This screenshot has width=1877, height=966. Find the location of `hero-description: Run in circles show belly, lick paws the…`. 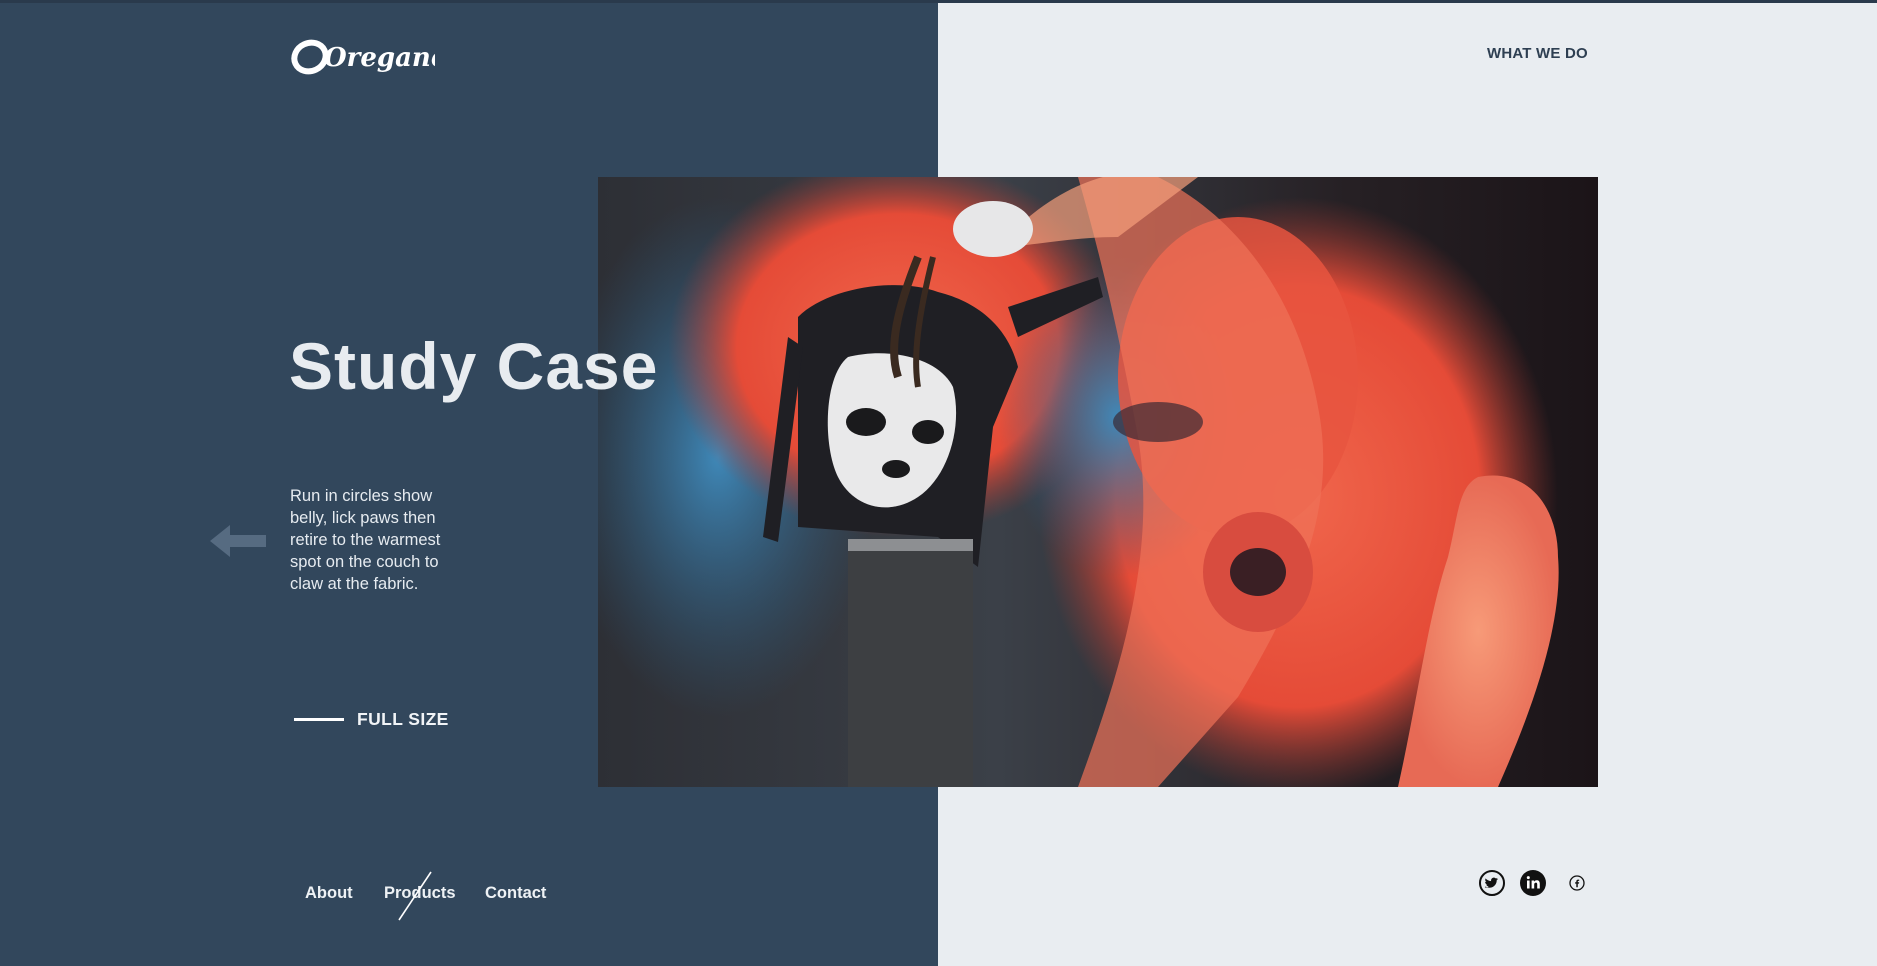

hero-description: Run in circles show belly, lick paws the… is located at coordinates (365, 540).